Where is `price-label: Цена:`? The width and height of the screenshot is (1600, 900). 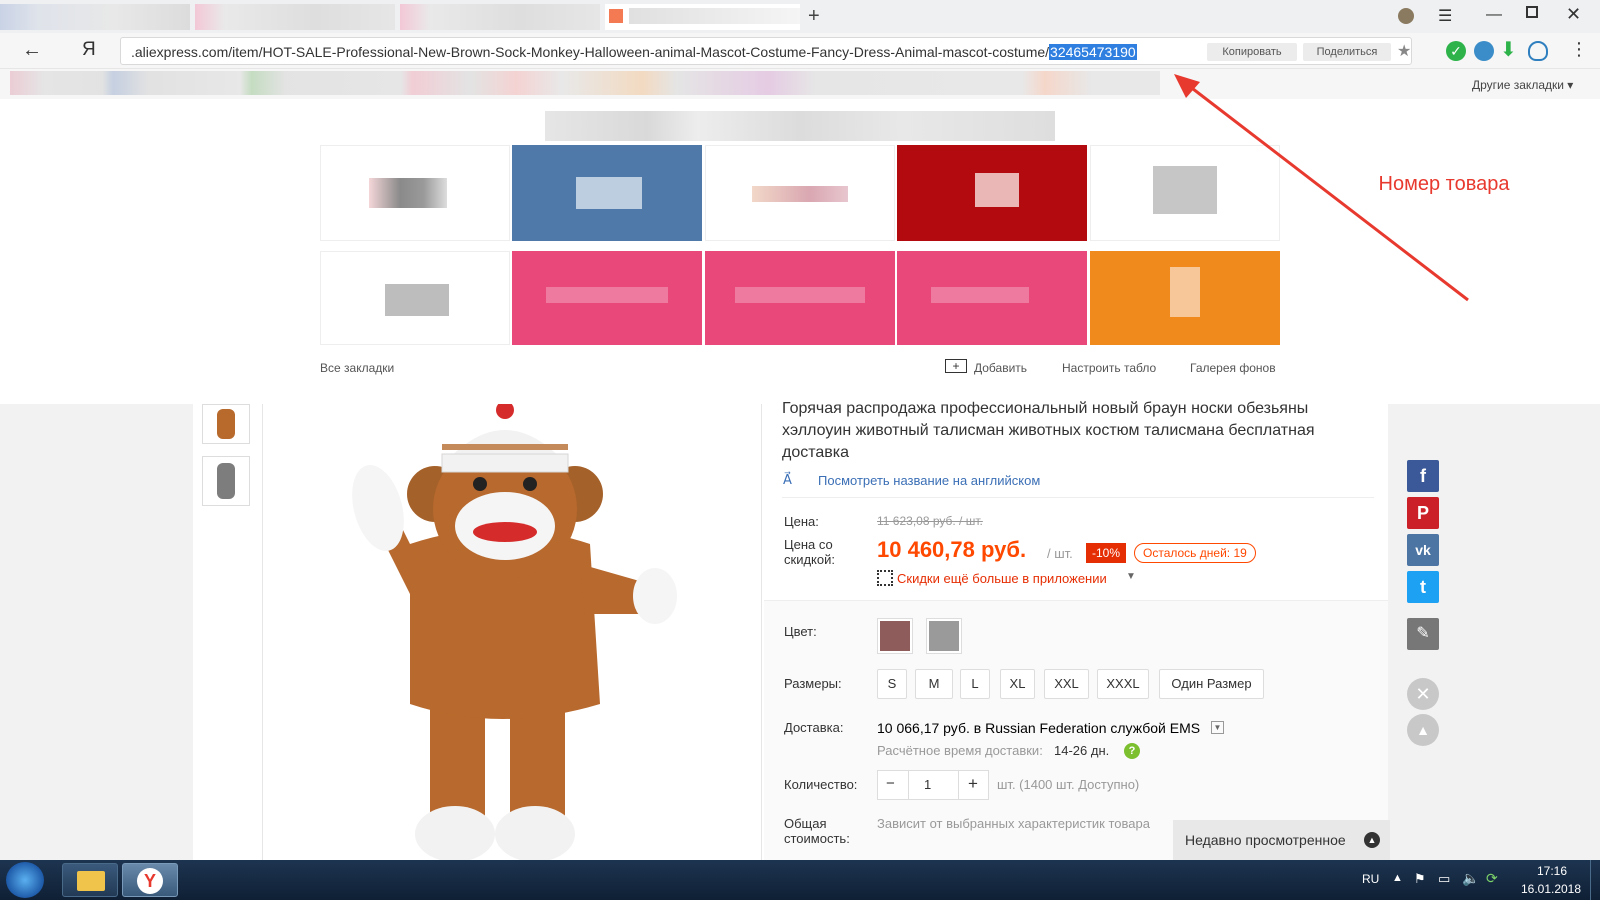
price-label: Цена: is located at coordinates (801, 521).